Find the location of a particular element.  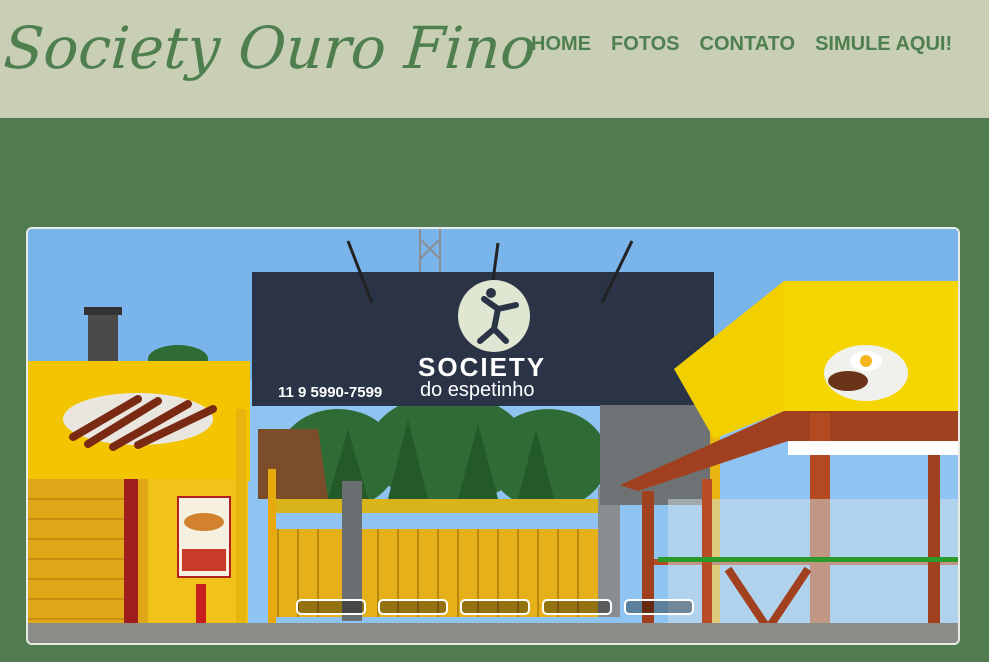

slider-indicators is located at coordinates (495, 607).